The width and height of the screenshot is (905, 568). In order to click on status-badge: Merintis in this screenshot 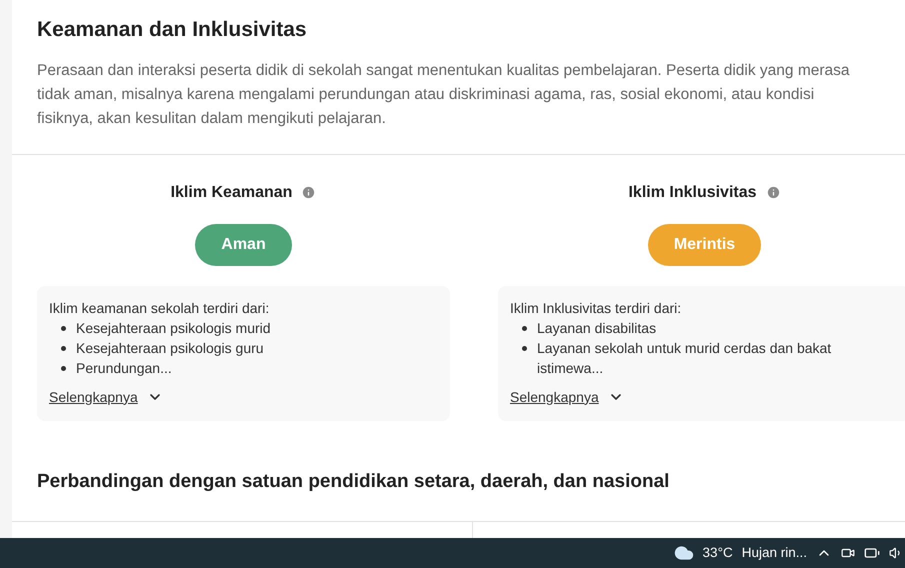, I will do `click(705, 245)`.